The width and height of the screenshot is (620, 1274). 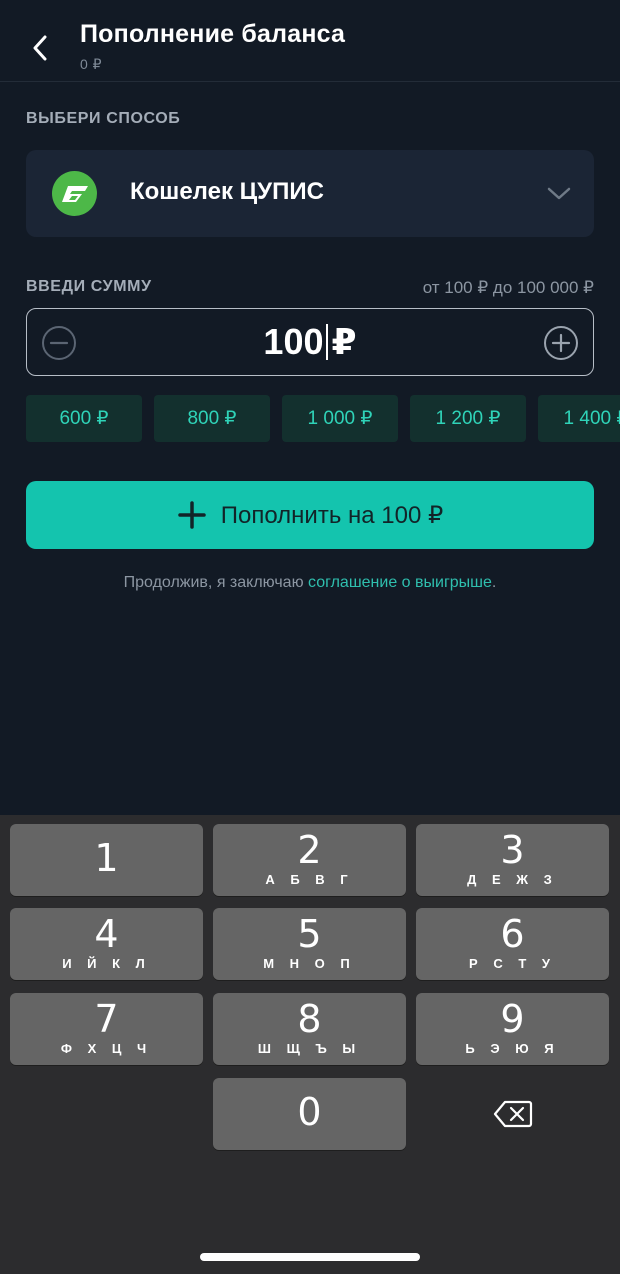 What do you see at coordinates (512, 1048) in the screenshot?
I see `key-letters: Ь Э Ю Я` at bounding box center [512, 1048].